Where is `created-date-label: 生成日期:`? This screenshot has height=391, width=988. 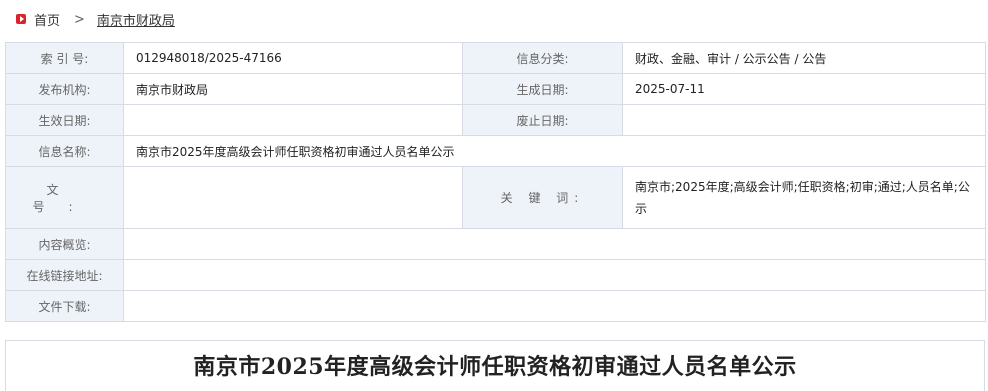 created-date-label: 生成日期: is located at coordinates (542, 89).